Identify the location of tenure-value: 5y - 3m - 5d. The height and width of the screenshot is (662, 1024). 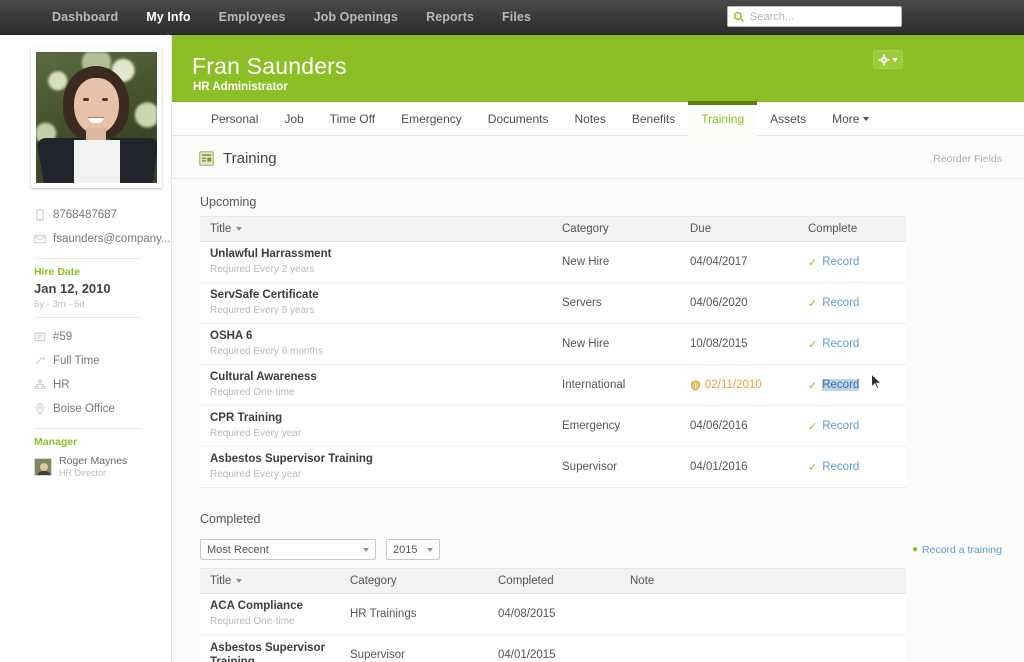
(59, 304).